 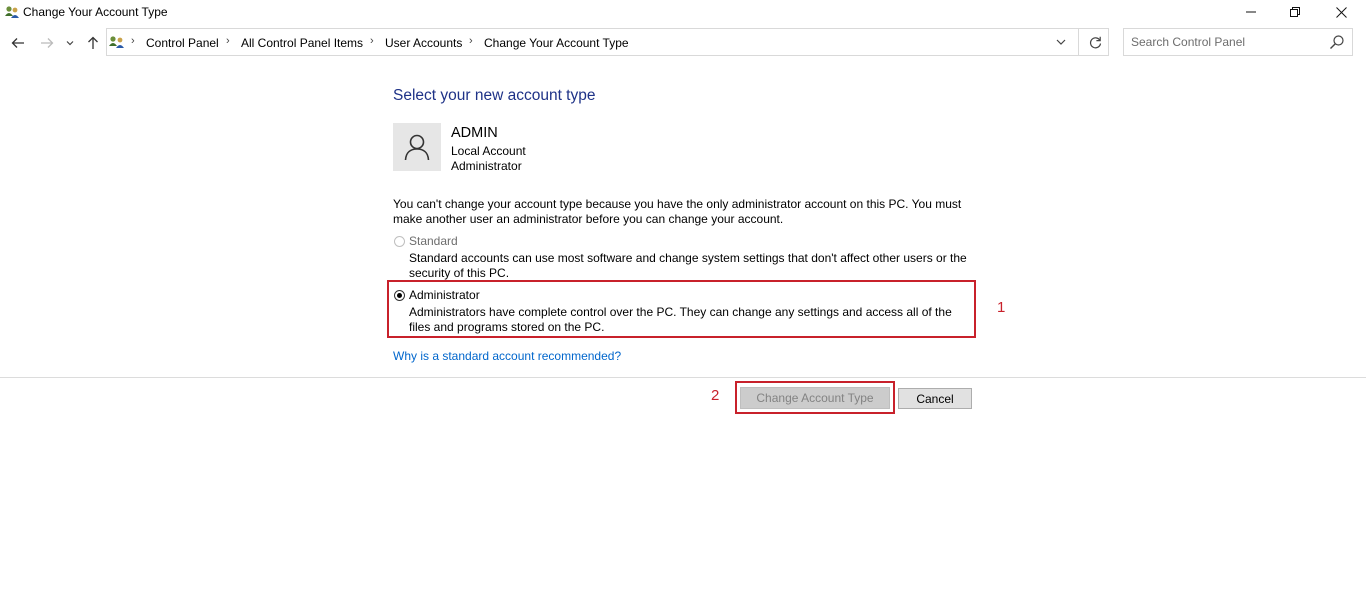 I want to click on control-panel-icon, so click(x=116, y=42).